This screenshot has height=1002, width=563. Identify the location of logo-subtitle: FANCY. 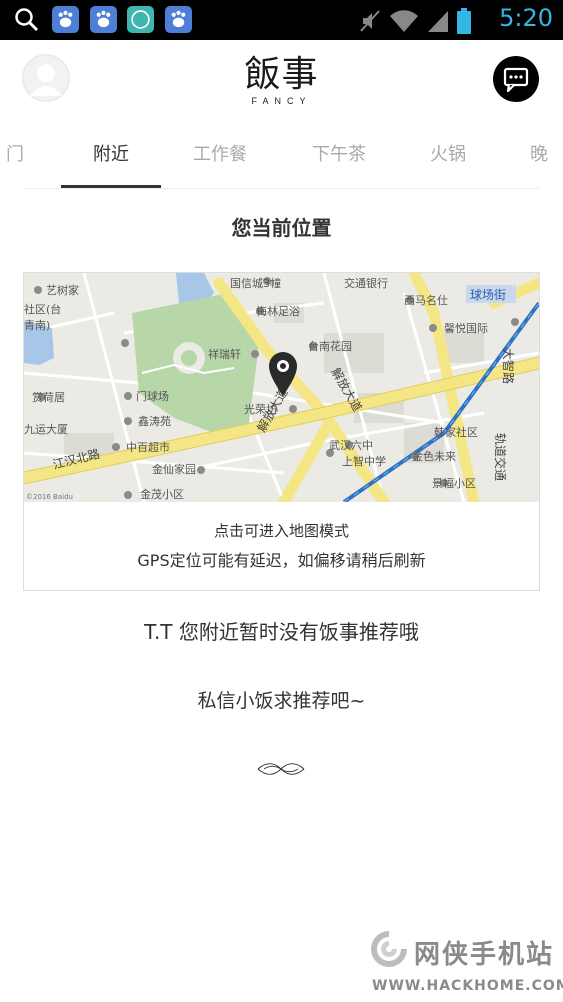
(281, 101).